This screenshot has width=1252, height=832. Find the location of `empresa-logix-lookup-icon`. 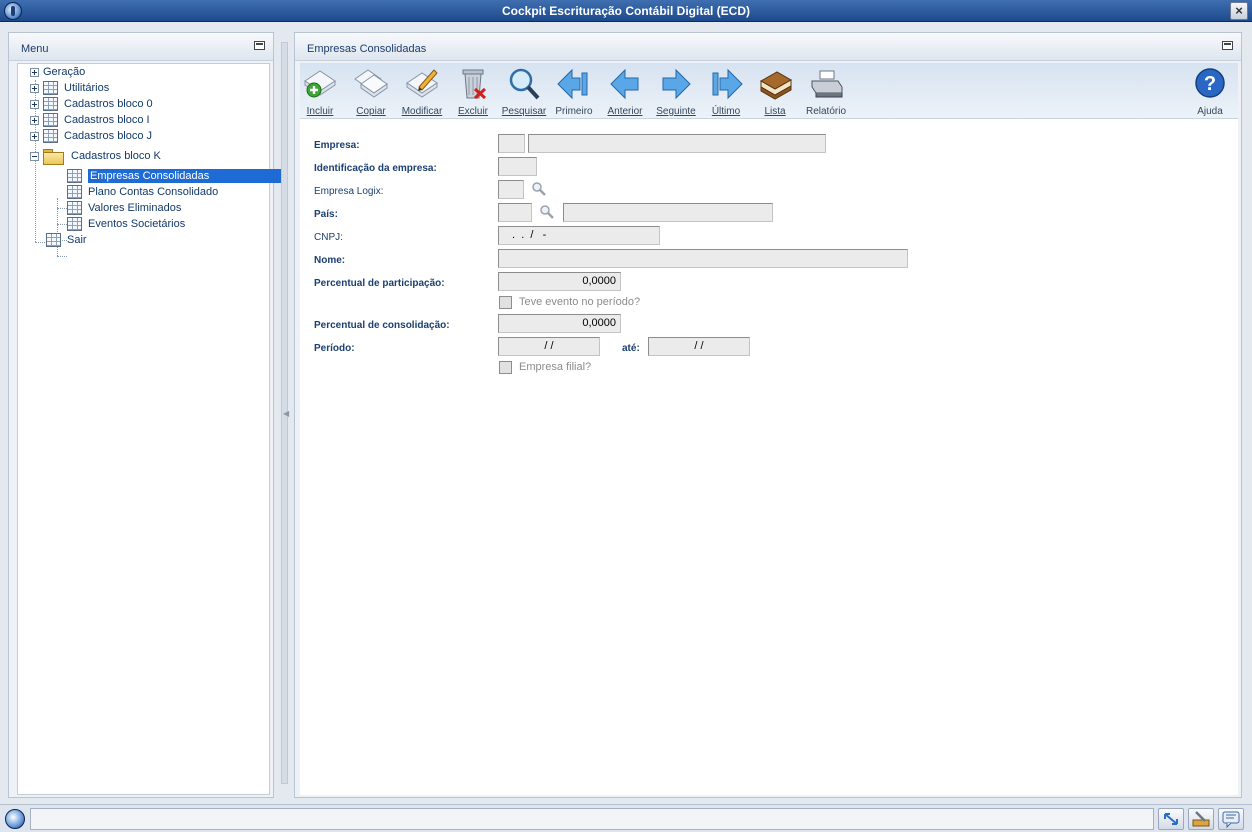

empresa-logix-lookup-icon is located at coordinates (539, 189).